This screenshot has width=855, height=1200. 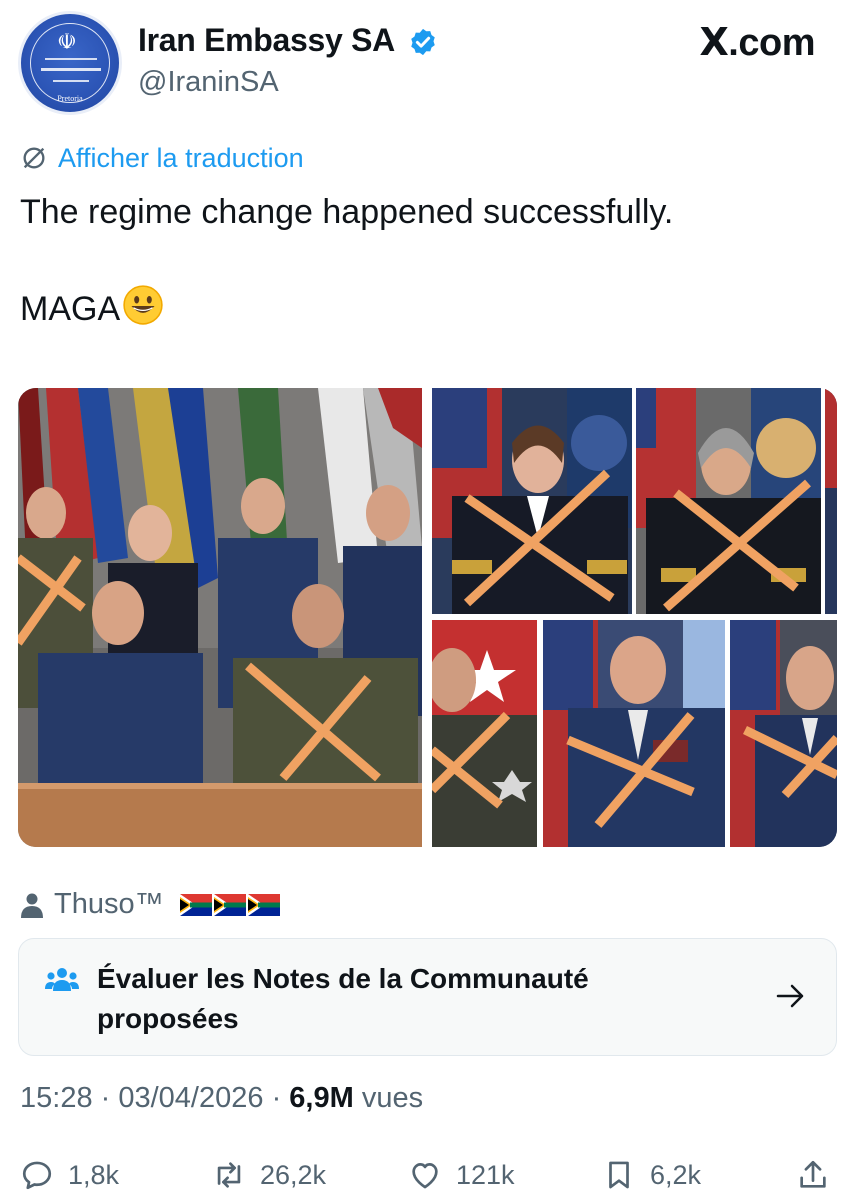 I want to click on avatar-caption: Pretoria, so click(x=70, y=98).